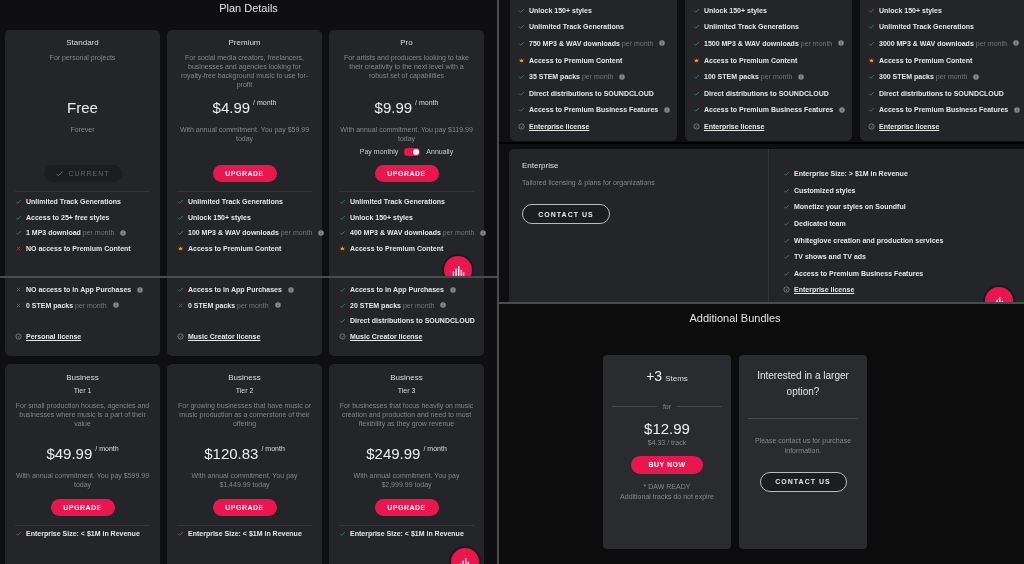  What do you see at coordinates (803, 383) in the screenshot?
I see `card-title: Interested in a larger option?` at bounding box center [803, 383].